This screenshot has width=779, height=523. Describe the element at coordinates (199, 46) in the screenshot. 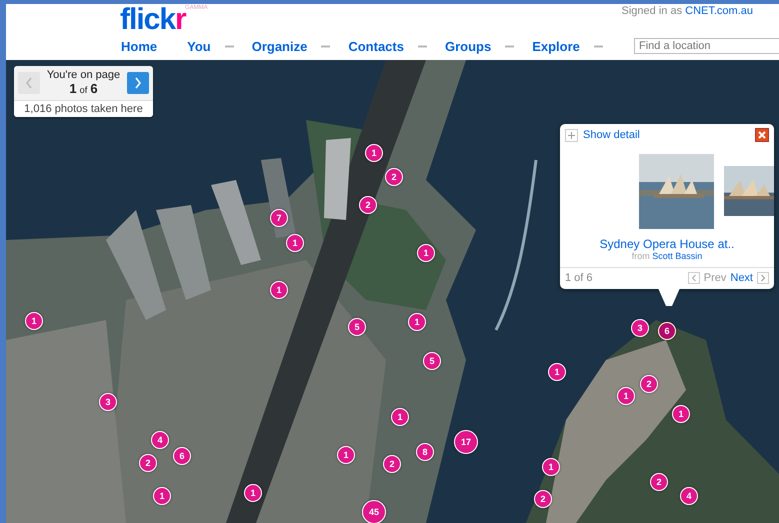

I see `nav-link: You` at that location.